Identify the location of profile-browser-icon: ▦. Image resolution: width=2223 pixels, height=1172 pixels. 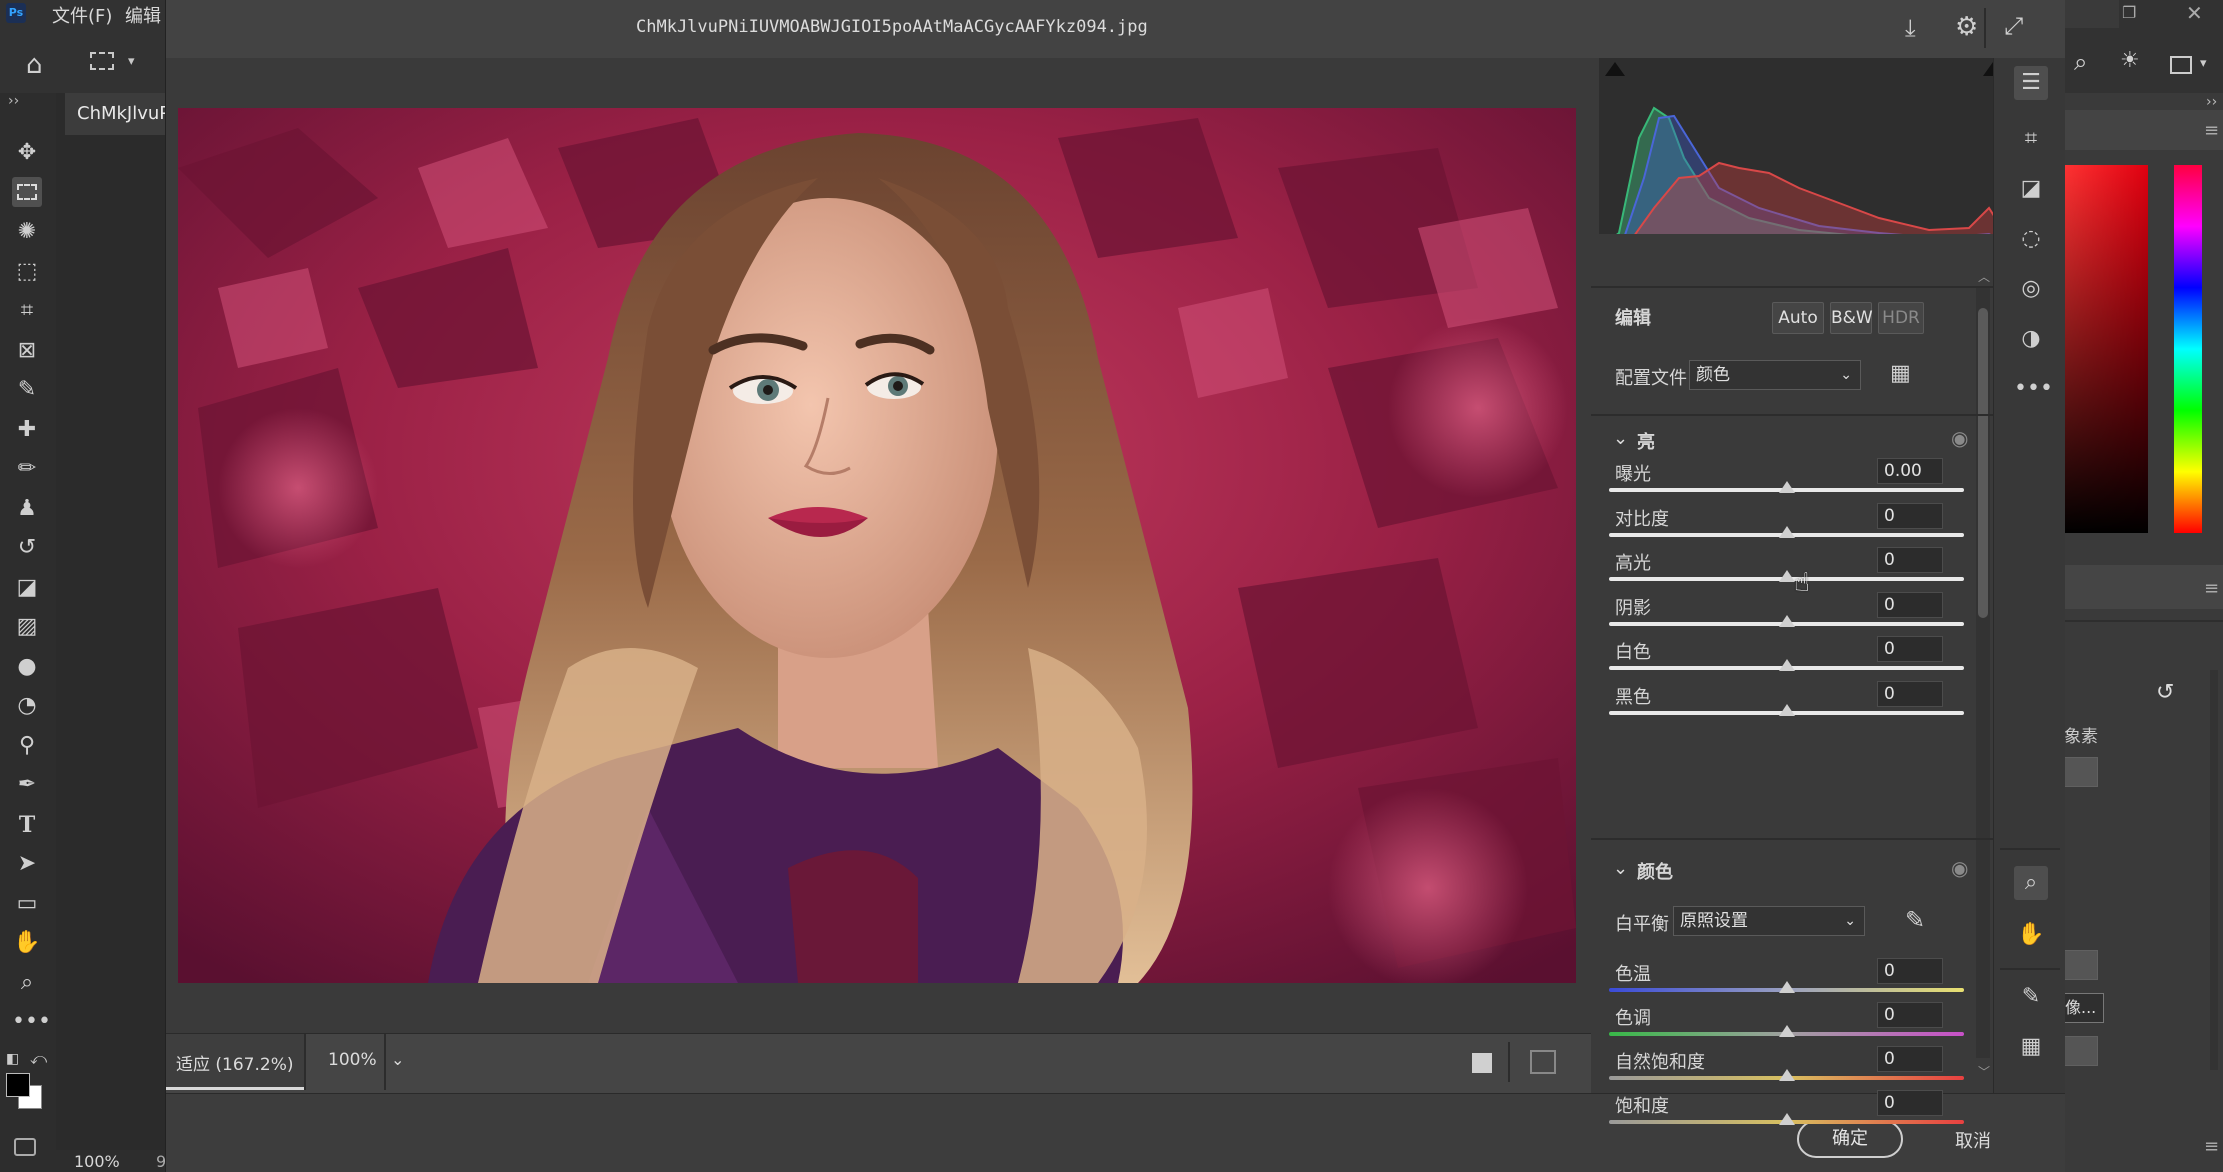
(1903, 375).